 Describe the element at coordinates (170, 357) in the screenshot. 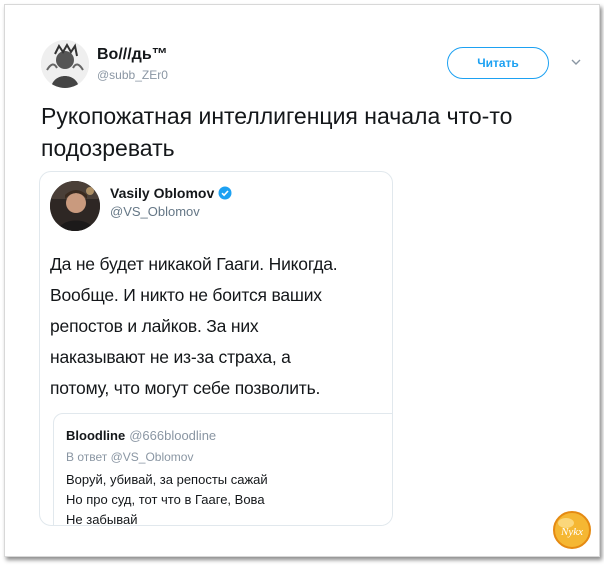

I see `embedded-tweet-line: наказывают не из-за страха, а` at that location.